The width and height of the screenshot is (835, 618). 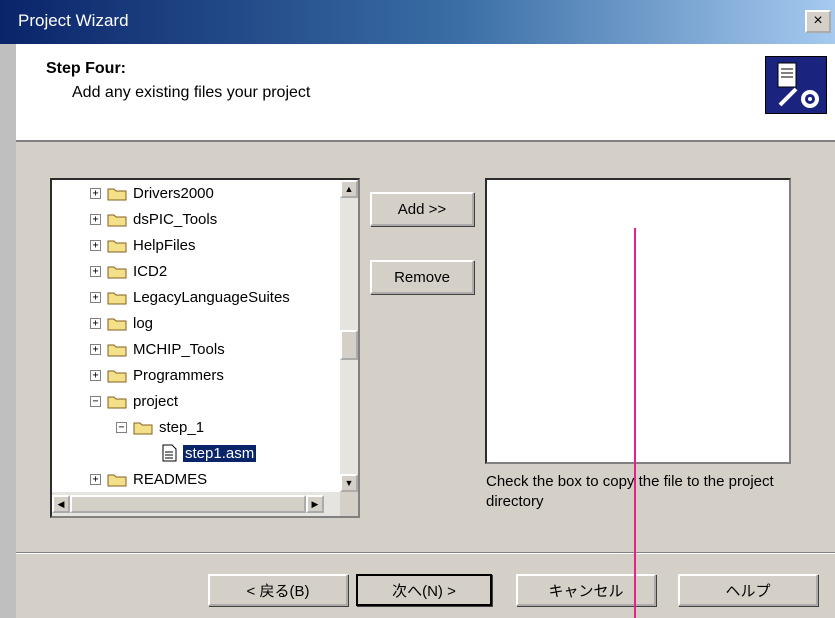 I want to click on horizontal-scroll-thumb, so click(x=188, y=504).